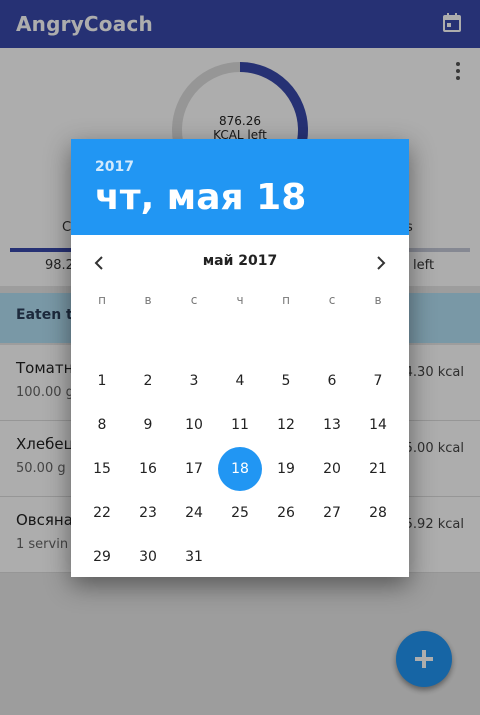 The width and height of the screenshot is (480, 715). I want to click on day-cell: 17, so click(194, 469).